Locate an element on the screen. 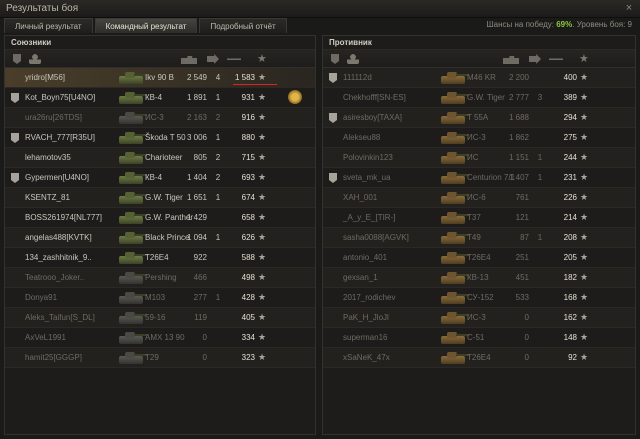  rank-badge-icon is located at coordinates (333, 178).